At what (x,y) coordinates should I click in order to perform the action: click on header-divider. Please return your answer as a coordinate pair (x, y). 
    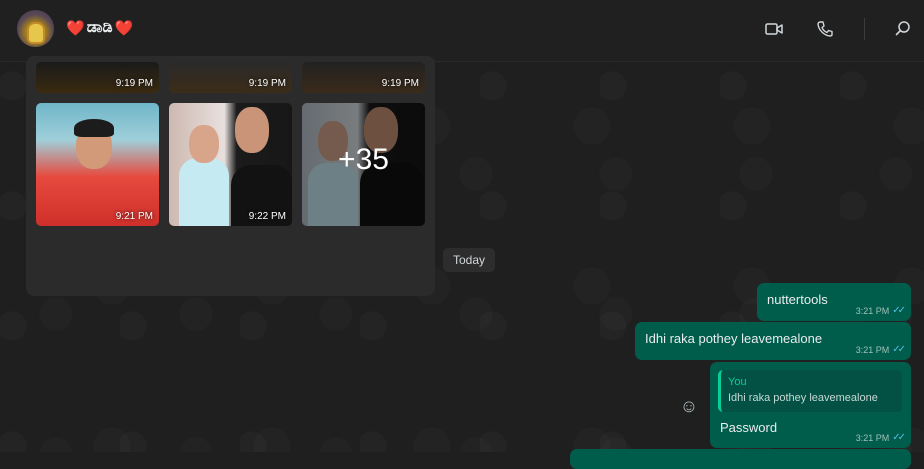
    Looking at the image, I should click on (864, 29).